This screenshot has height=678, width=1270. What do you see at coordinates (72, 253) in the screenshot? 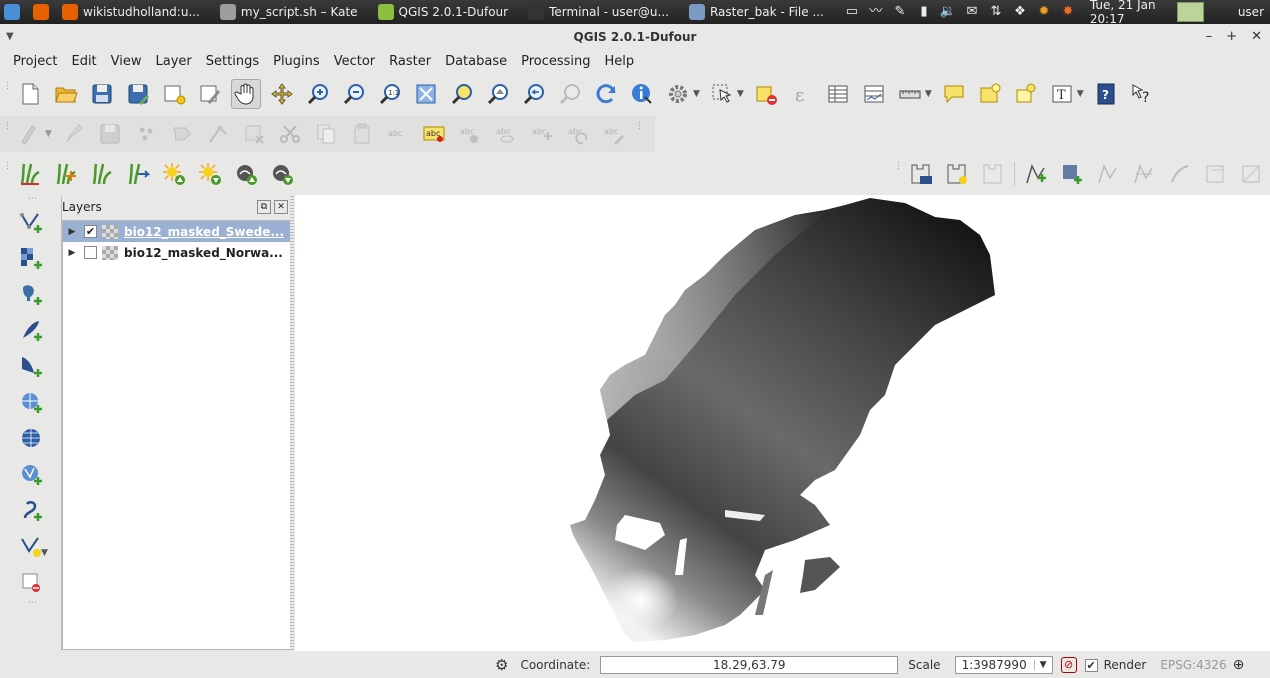
I see `expand-arrow-icon: ▶` at bounding box center [72, 253].